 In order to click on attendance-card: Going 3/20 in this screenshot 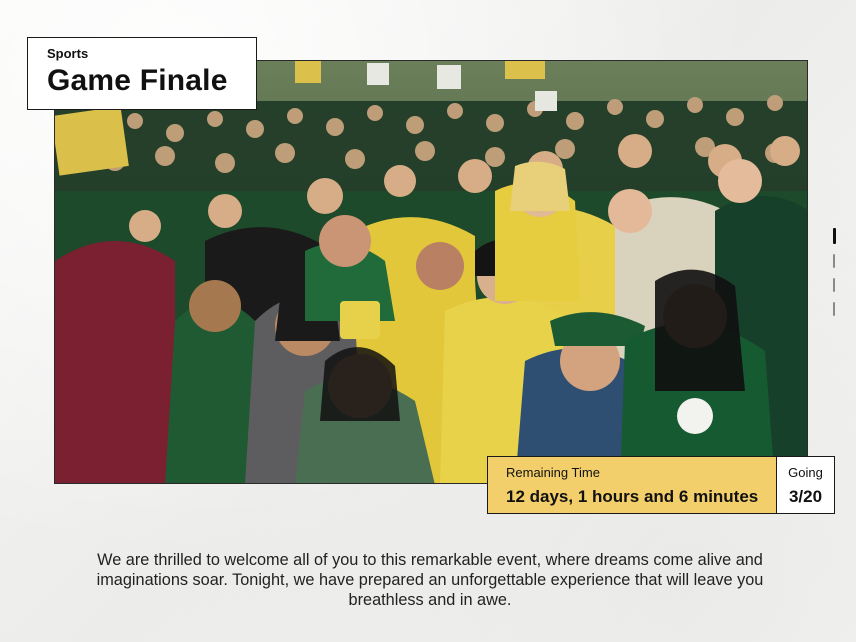, I will do `click(805, 485)`.